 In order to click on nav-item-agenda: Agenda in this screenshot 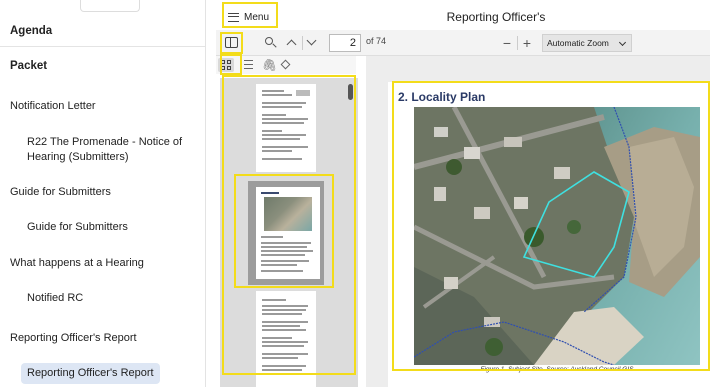, I will do `click(31, 31)`.